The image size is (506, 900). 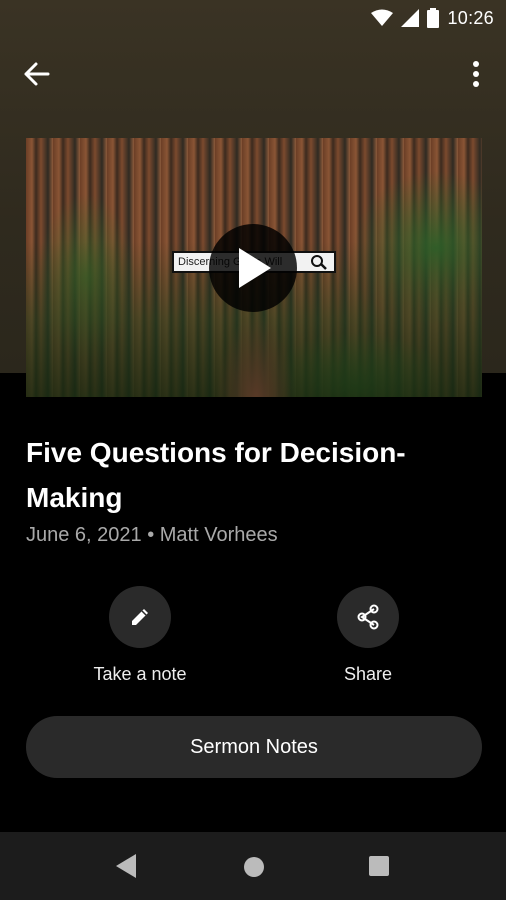 I want to click on share-label: Share, so click(x=368, y=674).